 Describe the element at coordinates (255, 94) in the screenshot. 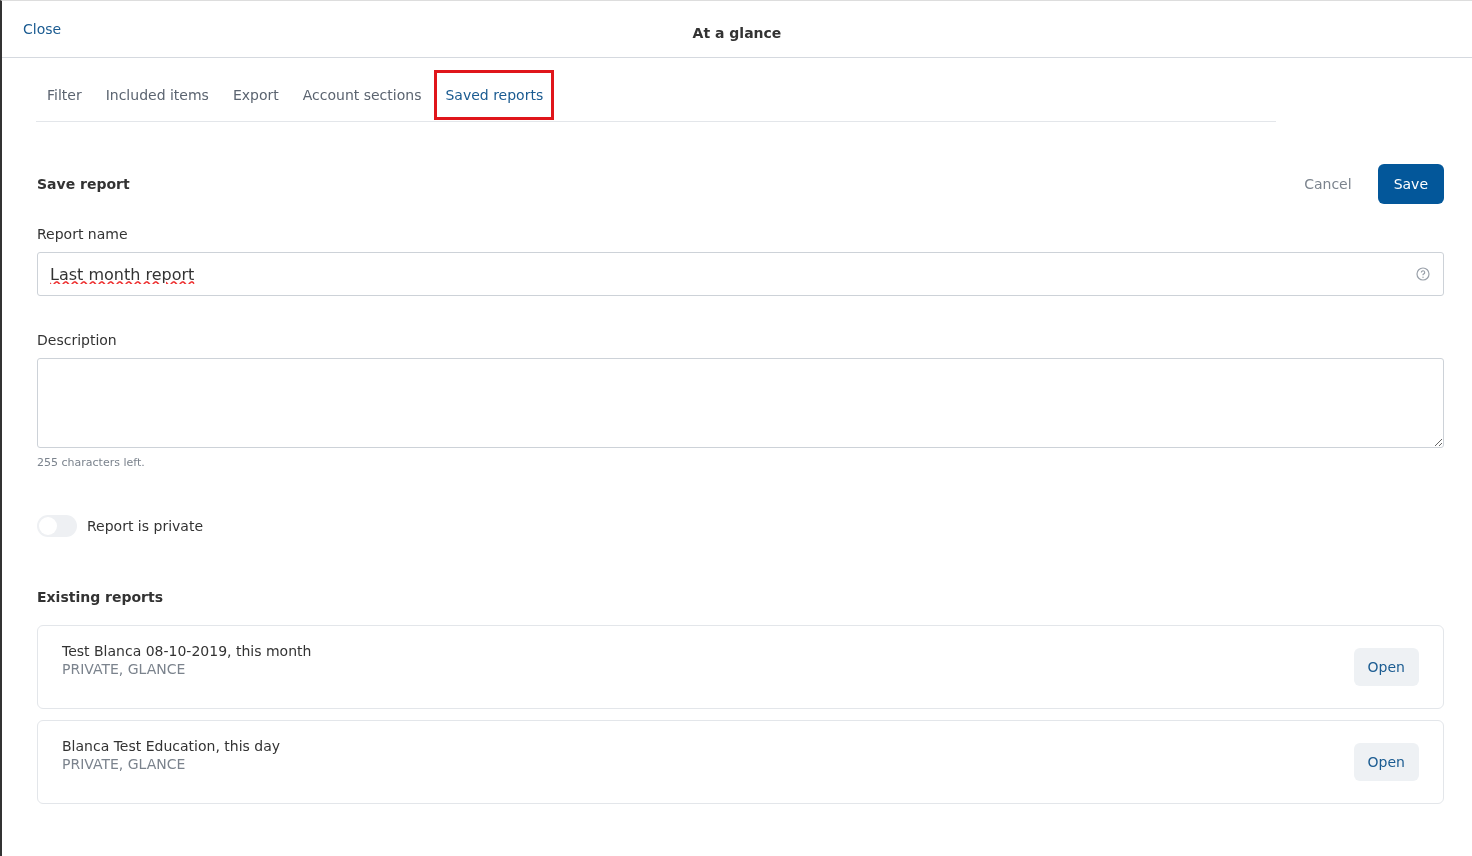

I see `tab: Export` at that location.